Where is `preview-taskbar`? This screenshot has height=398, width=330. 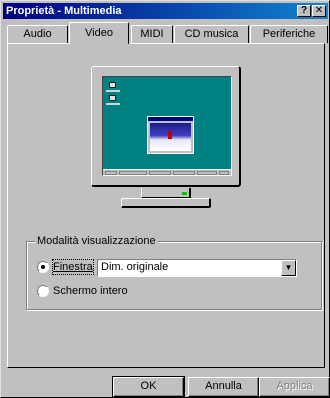
preview-taskbar is located at coordinates (167, 172).